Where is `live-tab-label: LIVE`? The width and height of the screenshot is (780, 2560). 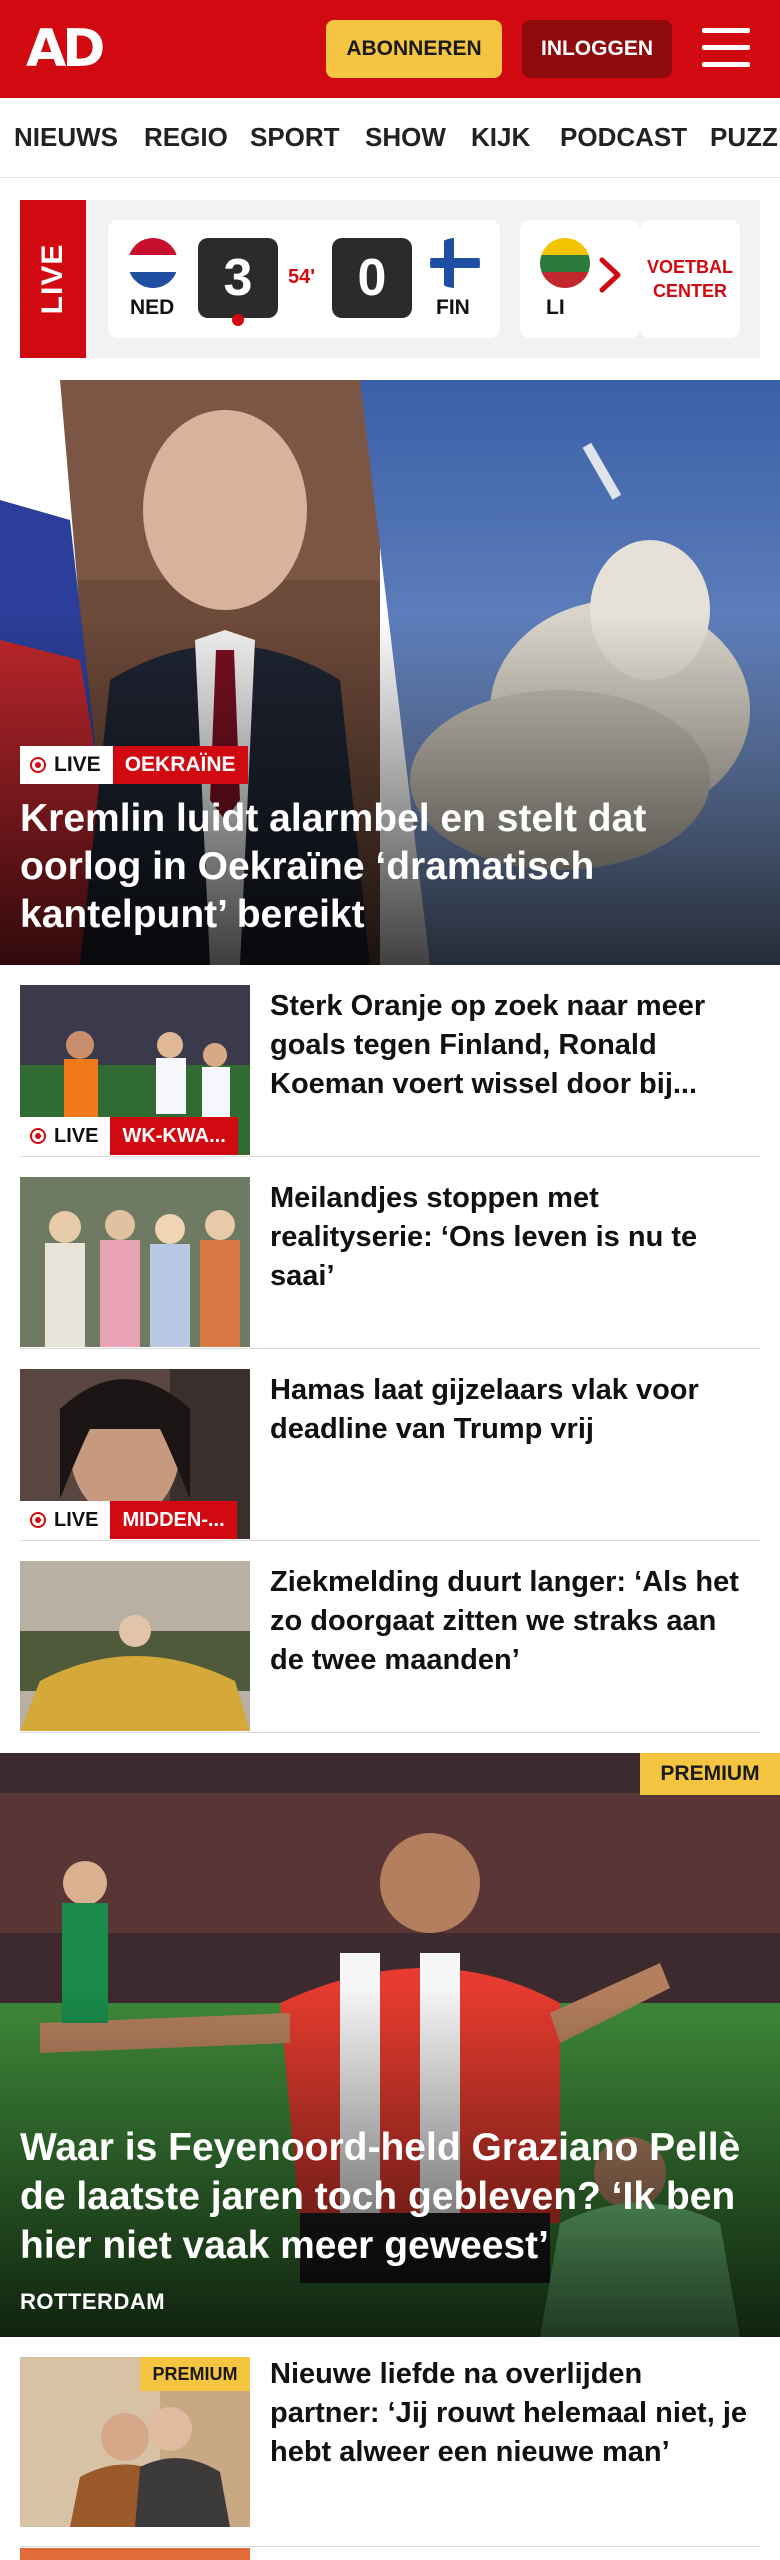 live-tab-label: LIVE is located at coordinates (52, 279).